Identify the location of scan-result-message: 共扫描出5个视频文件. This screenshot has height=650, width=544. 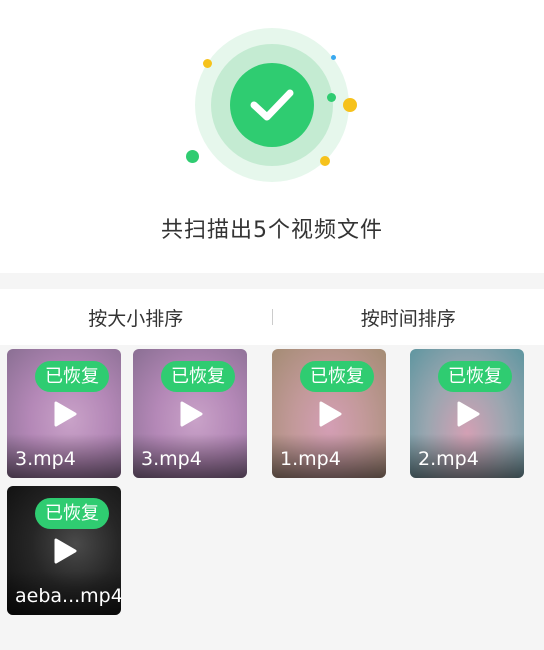
(272, 230).